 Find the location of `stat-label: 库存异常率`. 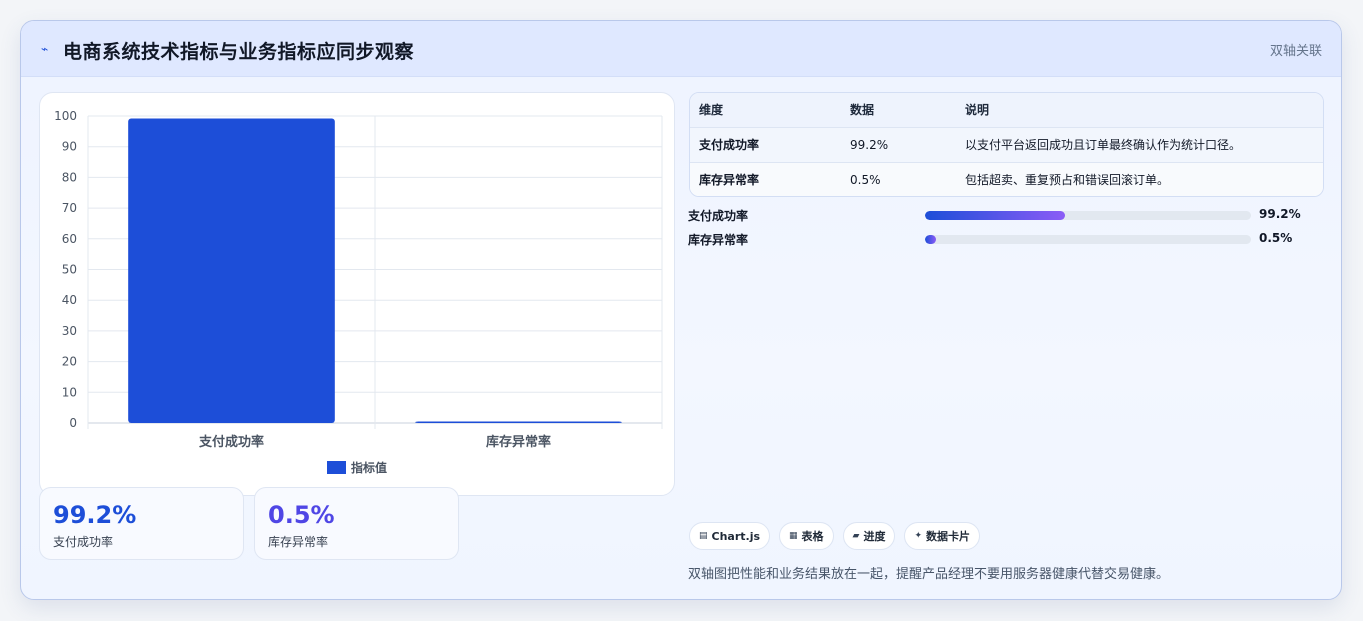

stat-label: 库存异常率 is located at coordinates (298, 542).